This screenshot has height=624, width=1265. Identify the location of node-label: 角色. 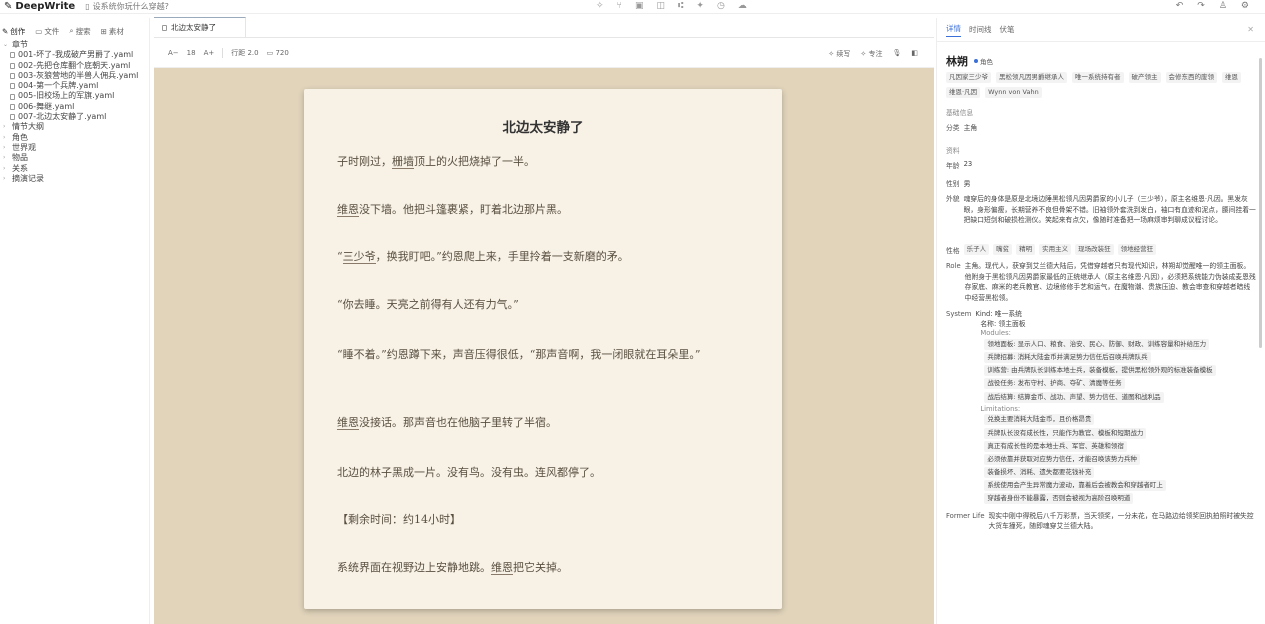
(20, 137).